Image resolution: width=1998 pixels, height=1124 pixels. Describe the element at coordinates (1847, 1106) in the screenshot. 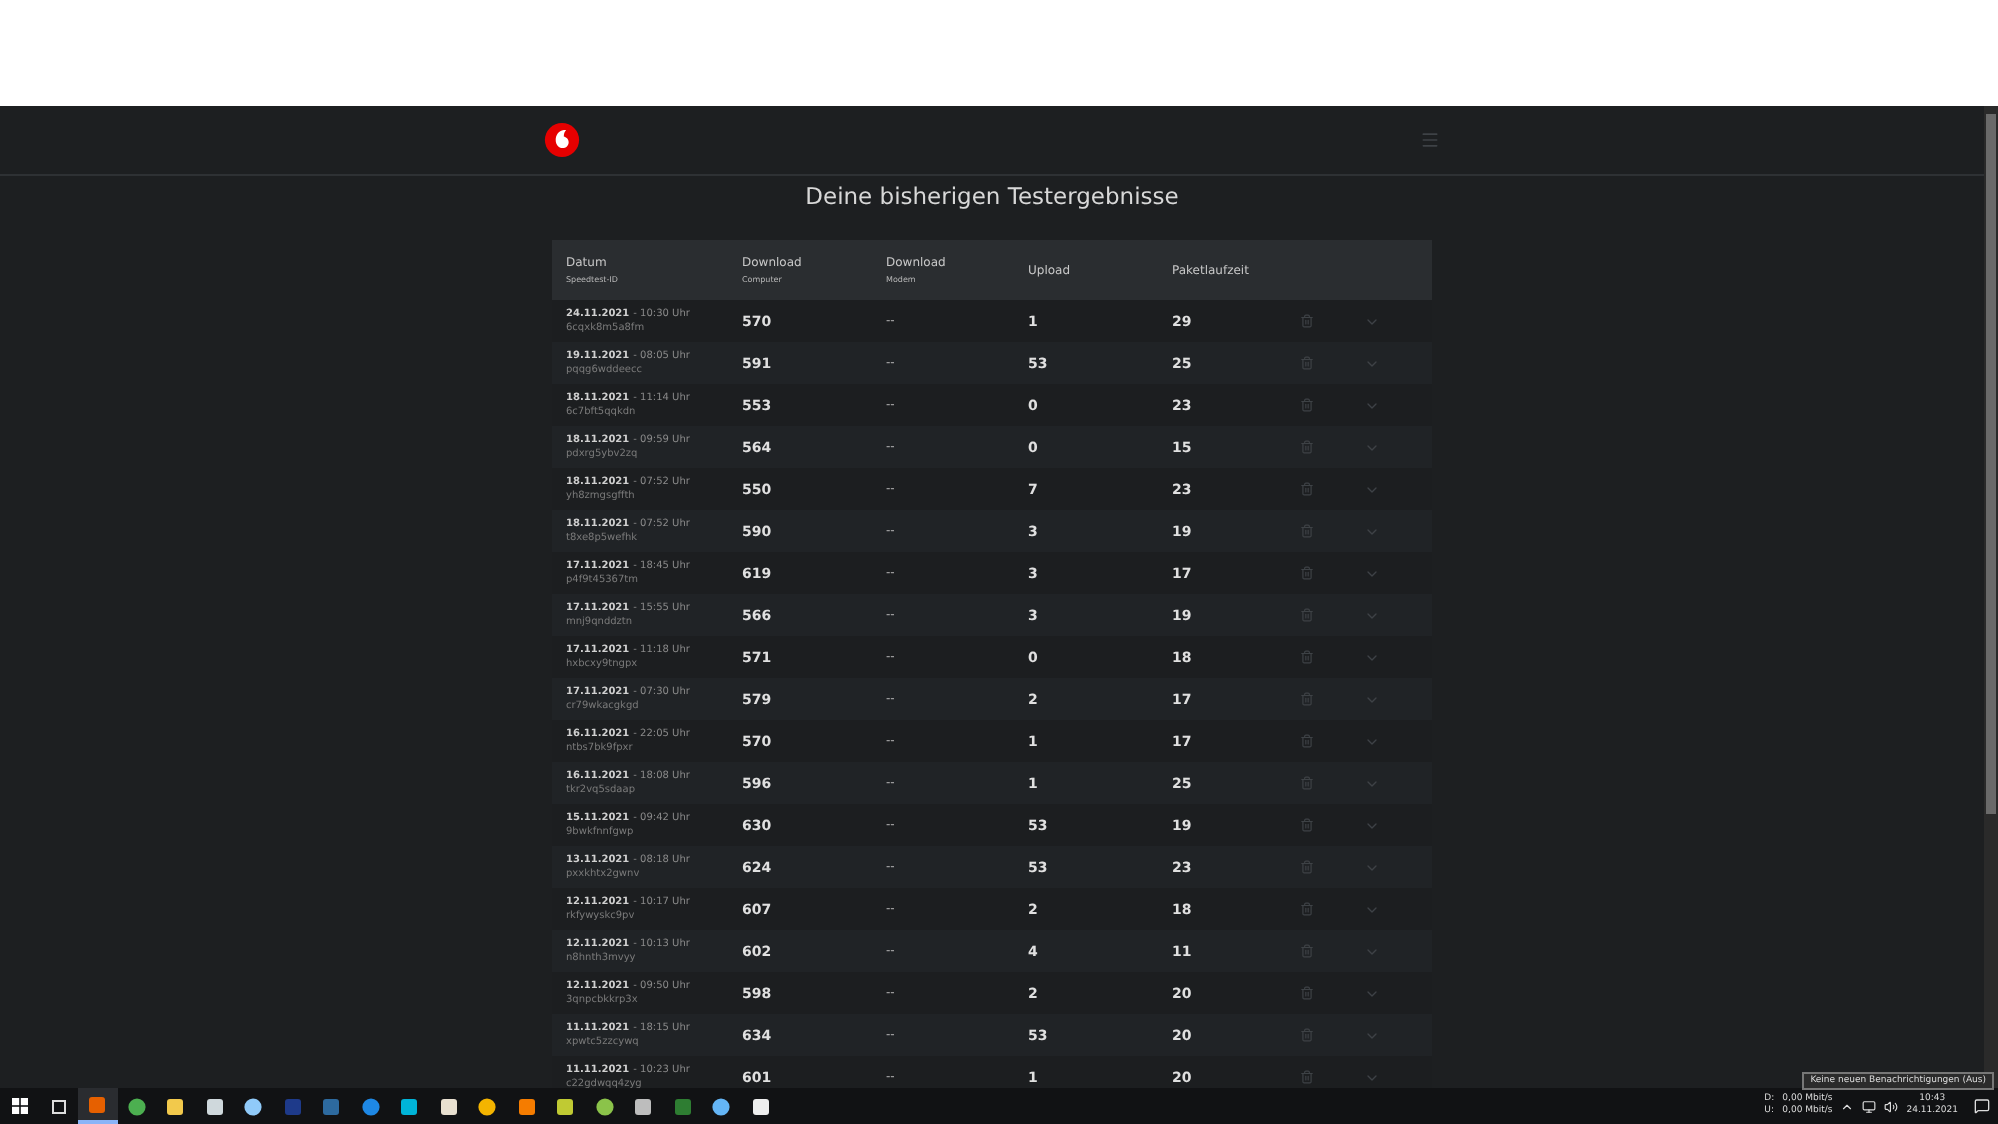

I see `chevron-up-icon` at that location.